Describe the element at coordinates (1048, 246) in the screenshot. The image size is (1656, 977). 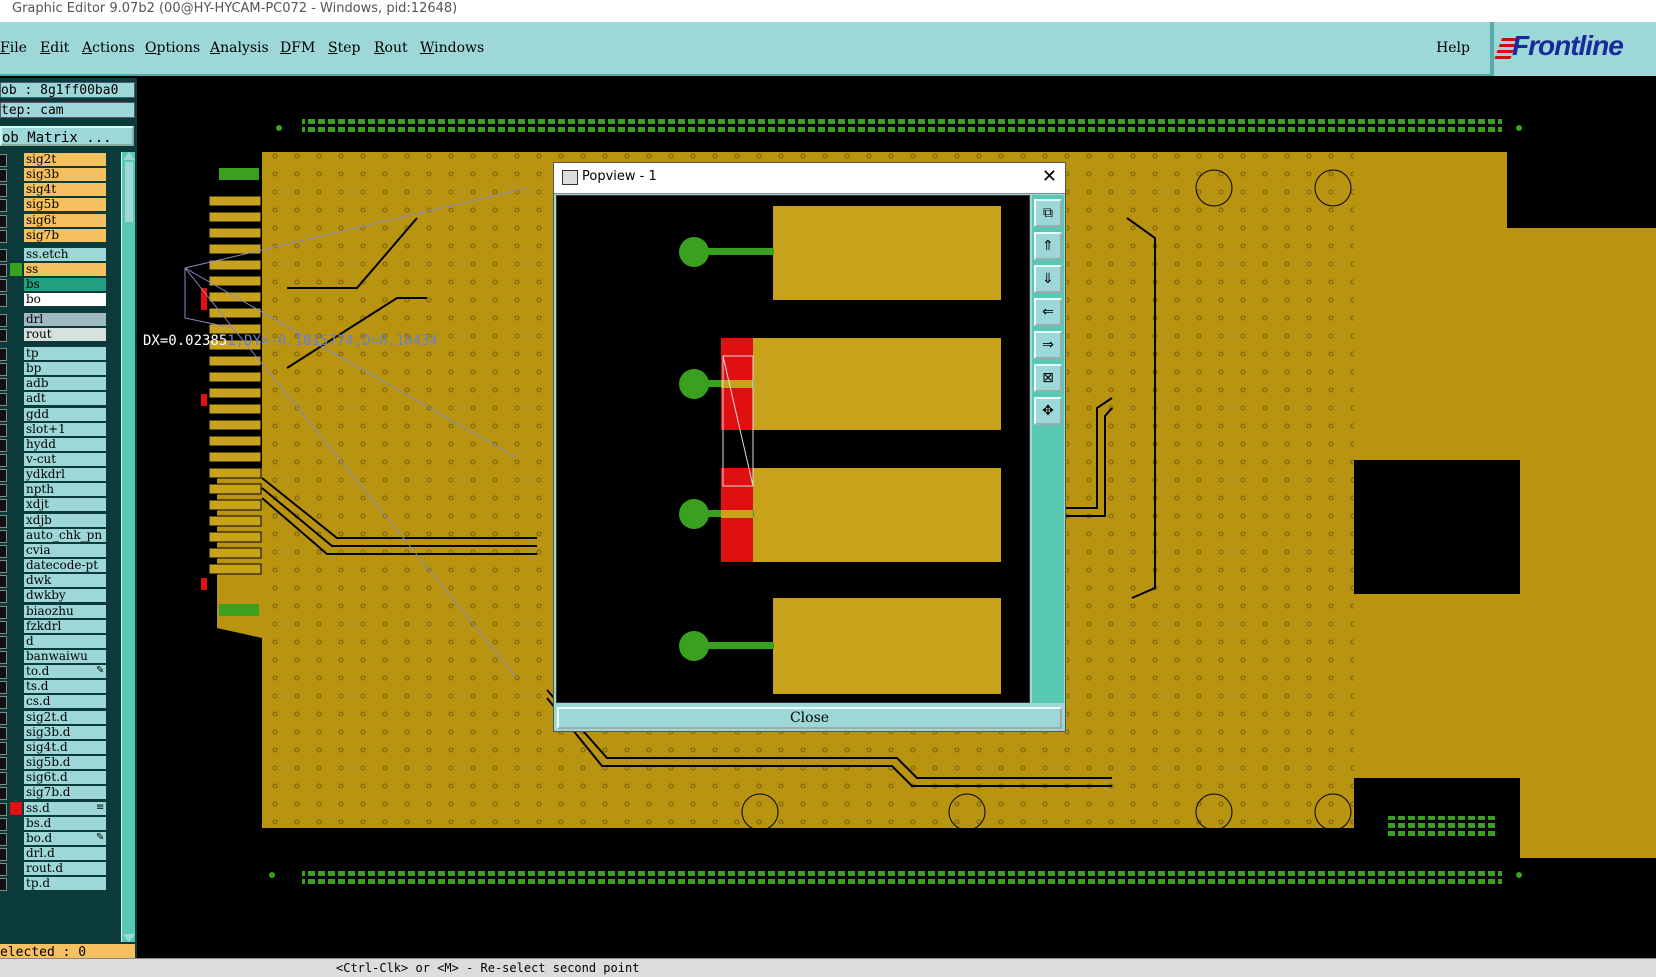
I see `arrow-up-icon: ⇑` at that location.